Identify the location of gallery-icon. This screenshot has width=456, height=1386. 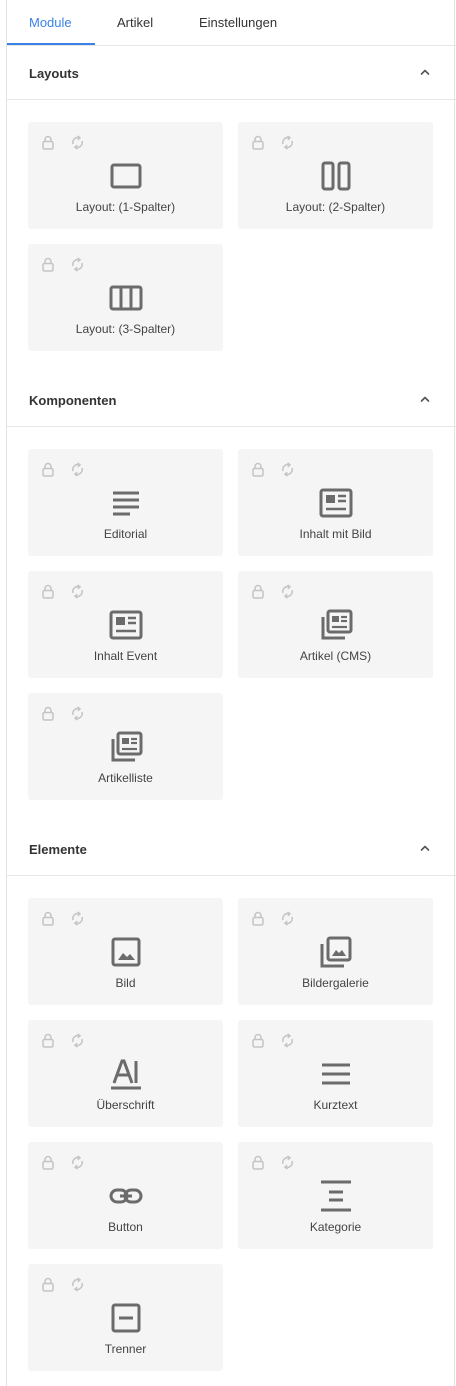
(336, 952).